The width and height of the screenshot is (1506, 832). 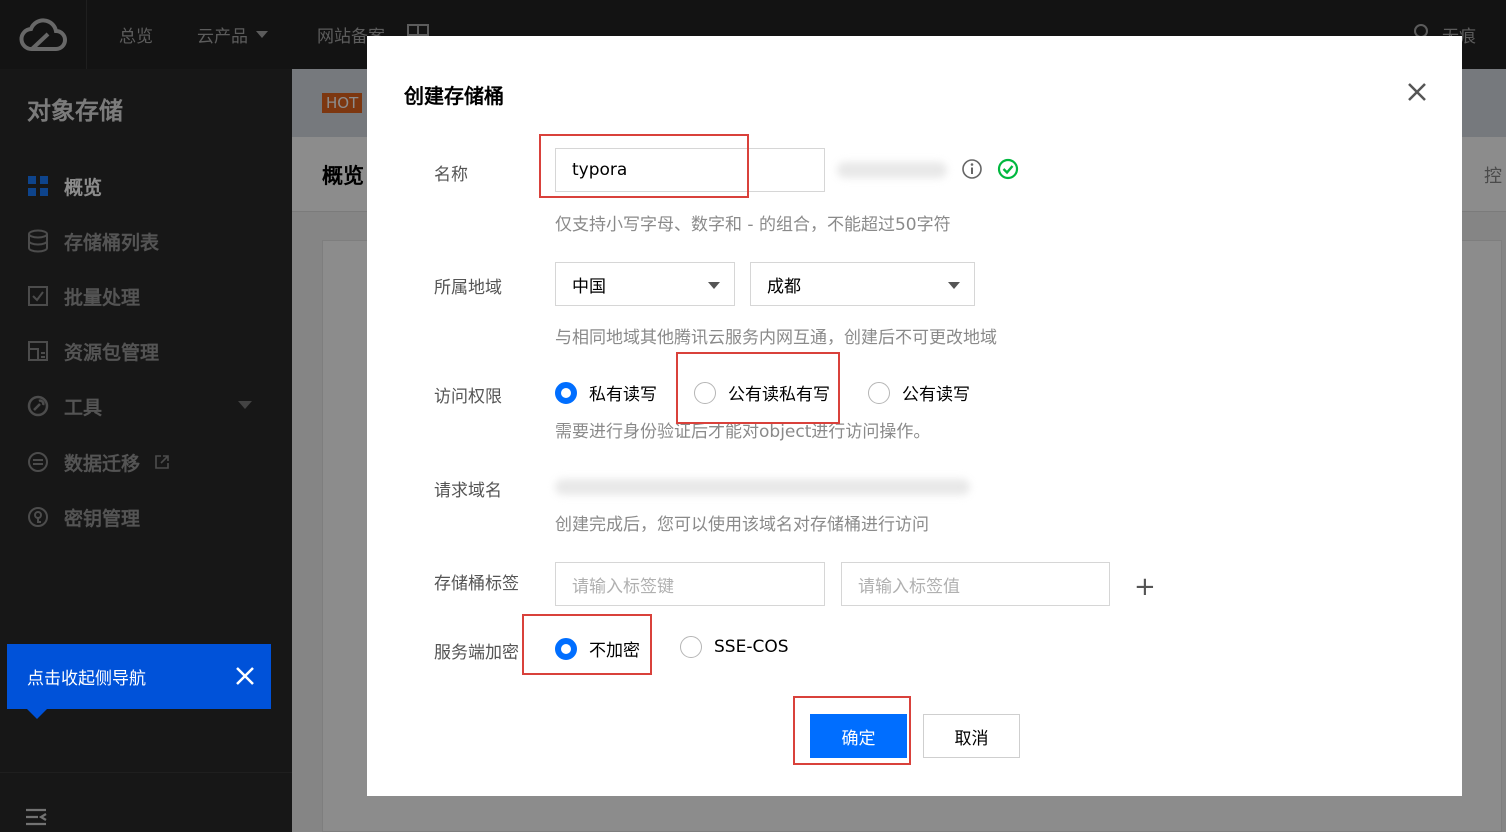 I want to click on check-circle-icon, so click(x=1008, y=171).